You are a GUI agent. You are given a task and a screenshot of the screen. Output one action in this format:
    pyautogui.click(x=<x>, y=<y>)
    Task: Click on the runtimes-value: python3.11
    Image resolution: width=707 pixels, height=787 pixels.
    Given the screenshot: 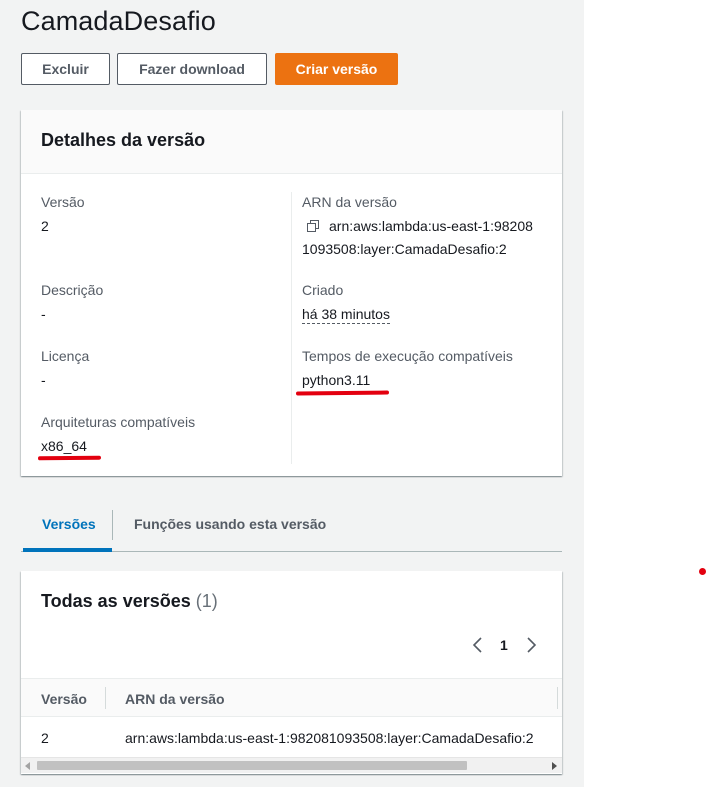 What is the action you would take?
    pyautogui.click(x=336, y=380)
    